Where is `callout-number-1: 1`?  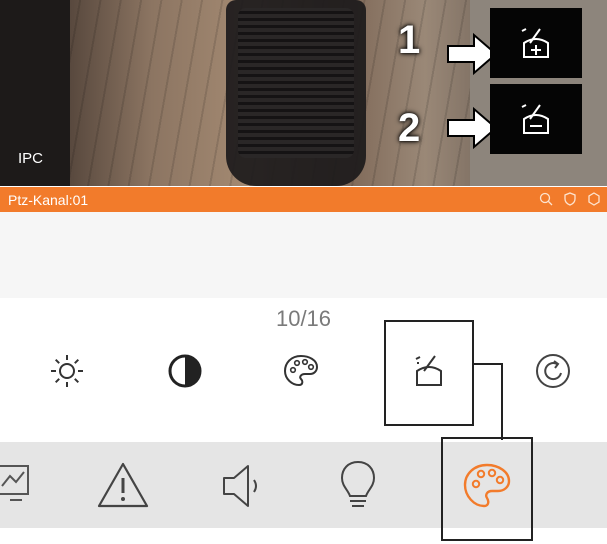
callout-number-1: 1 is located at coordinates (409, 40).